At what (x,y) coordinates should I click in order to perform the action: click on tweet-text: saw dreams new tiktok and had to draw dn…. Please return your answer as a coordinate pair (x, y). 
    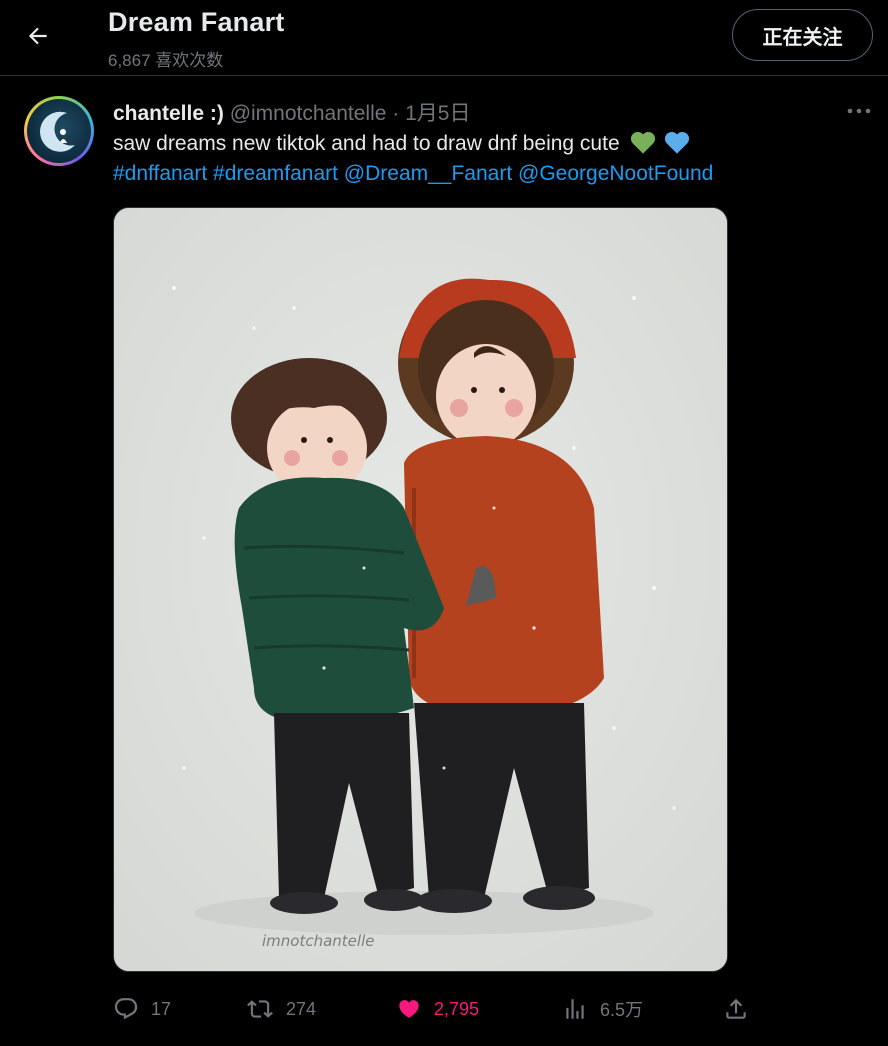
    Looking at the image, I should click on (483, 159).